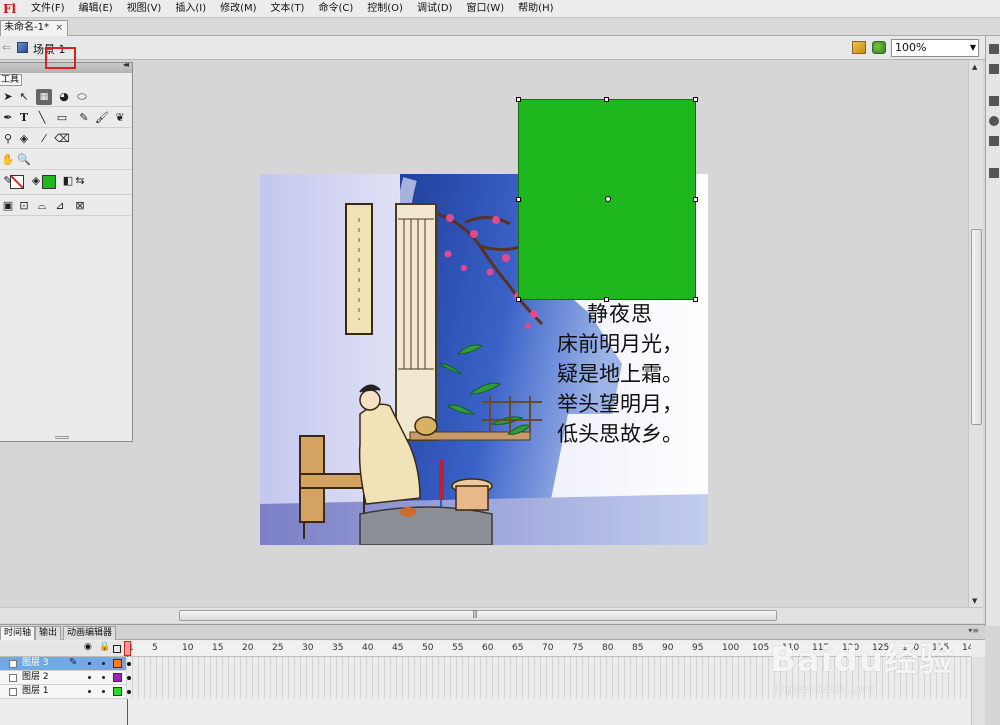 This screenshot has height=725, width=1000. I want to click on back-arrow-icon: ⇐, so click(6, 47).